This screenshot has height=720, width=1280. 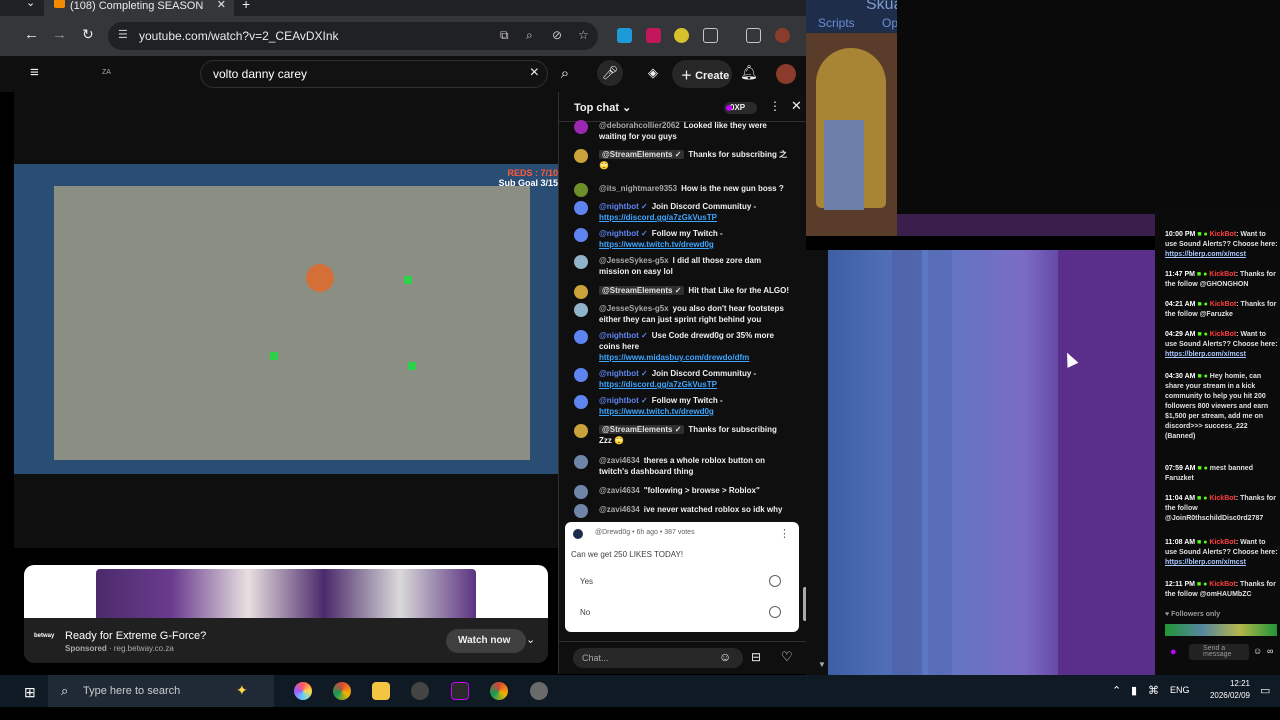 What do you see at coordinates (31, 34) in the screenshot?
I see `back-arrow-icon: ←` at bounding box center [31, 34].